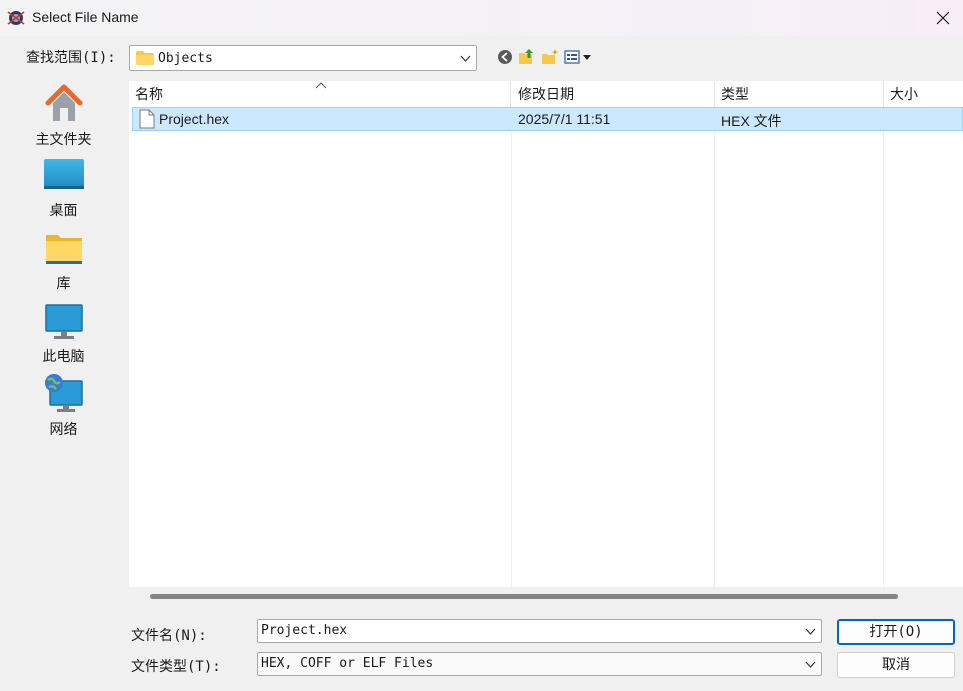 The width and height of the screenshot is (963, 691). I want to click on new-folder-icon, so click(550, 56).